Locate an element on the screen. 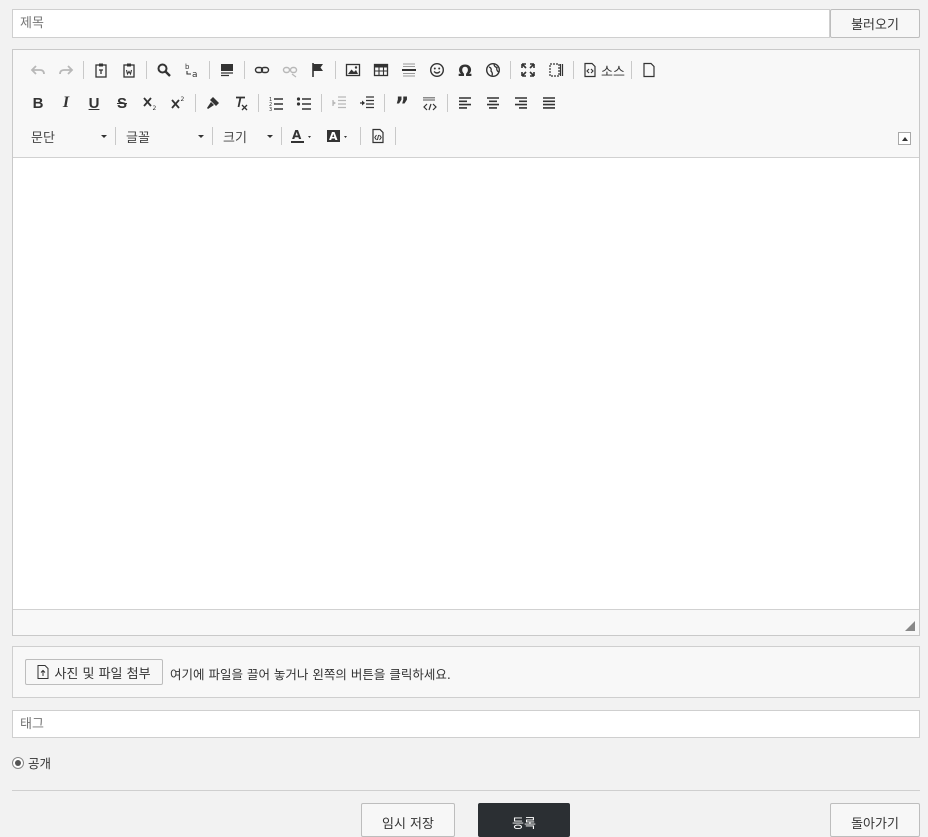 The width and height of the screenshot is (928, 837). tags-input is located at coordinates (466, 724).